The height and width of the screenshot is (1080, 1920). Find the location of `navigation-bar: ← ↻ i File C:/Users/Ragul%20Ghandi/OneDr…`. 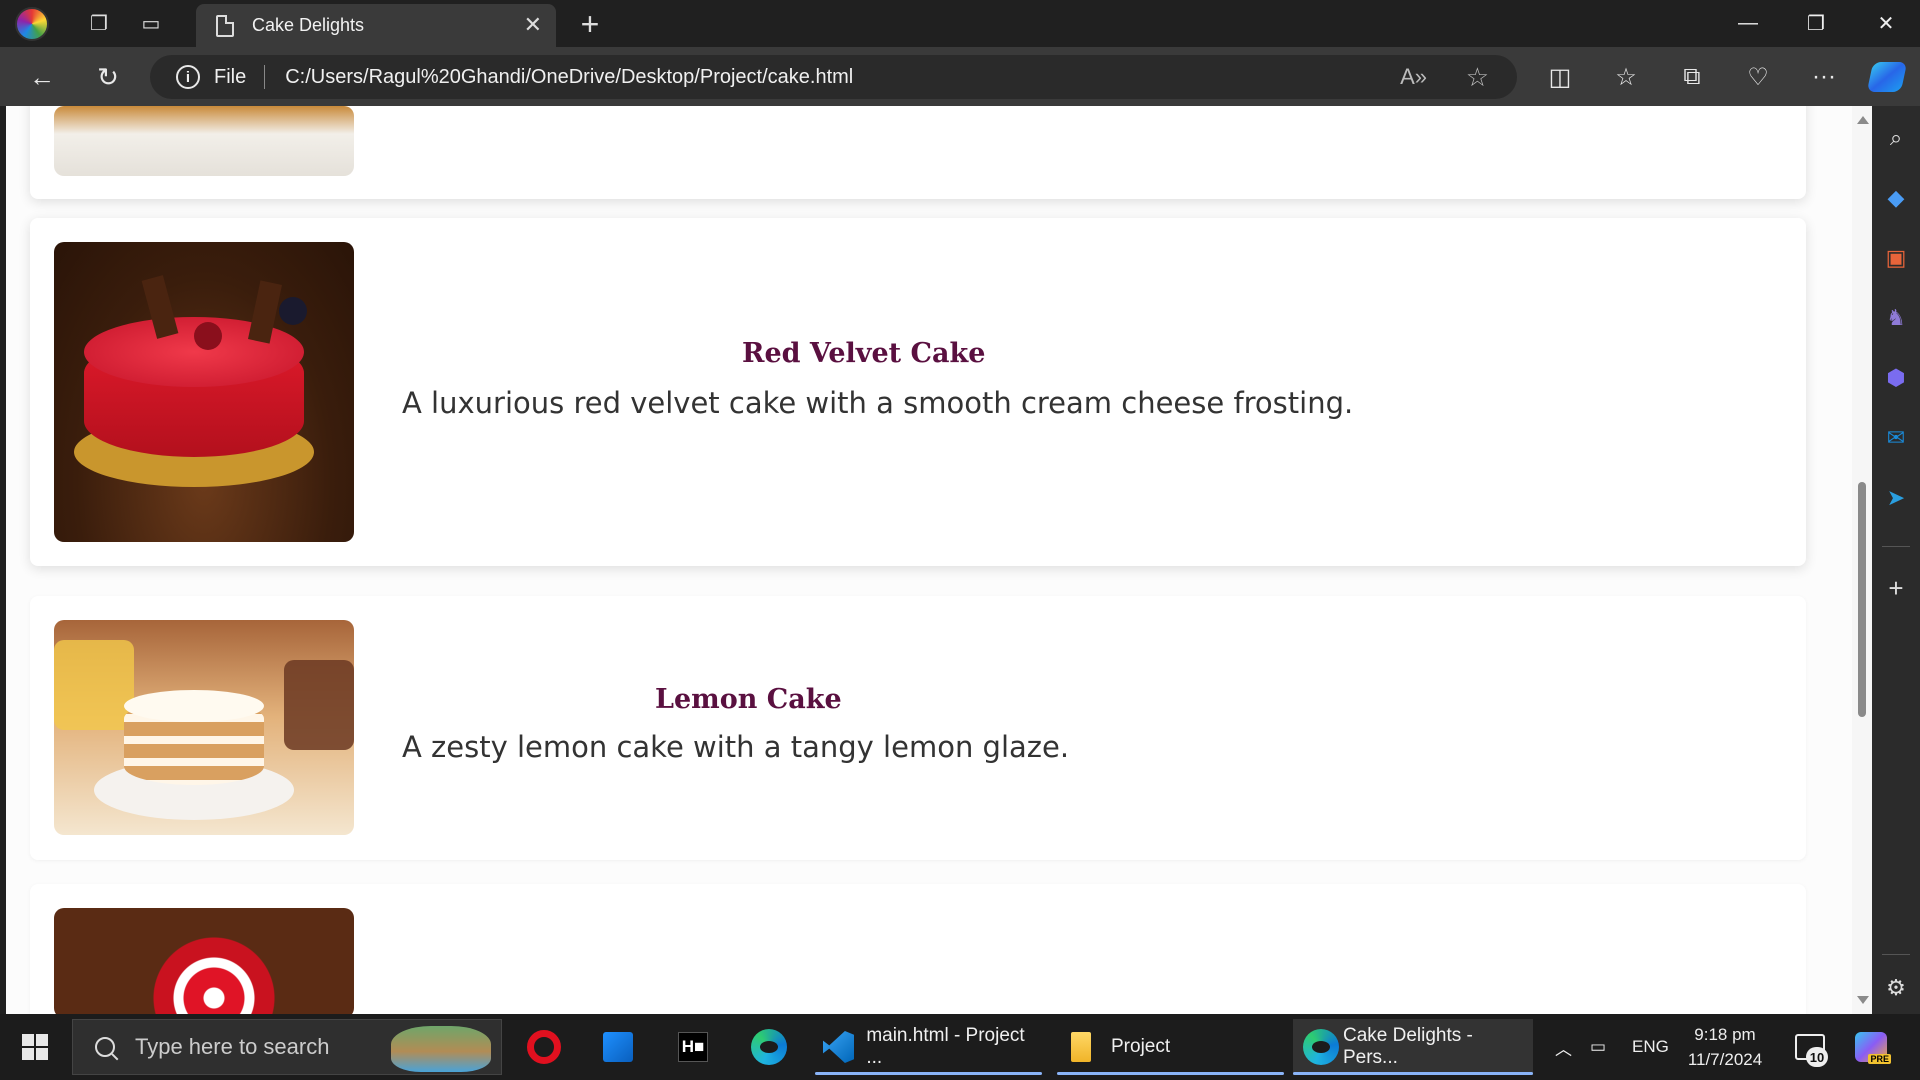

navigation-bar: ← ↻ i File C:/Users/Ragul%20Ghandi/OneDr… is located at coordinates (960, 76).